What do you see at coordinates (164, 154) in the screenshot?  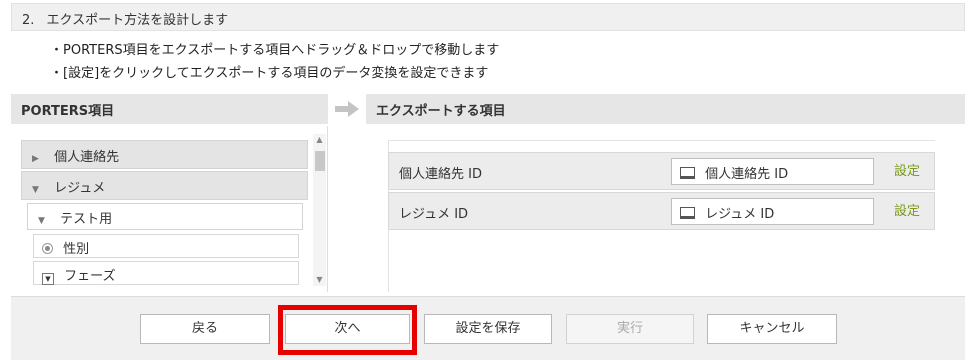 I see `group-personal-contact: ▶ 個人連絡先` at bounding box center [164, 154].